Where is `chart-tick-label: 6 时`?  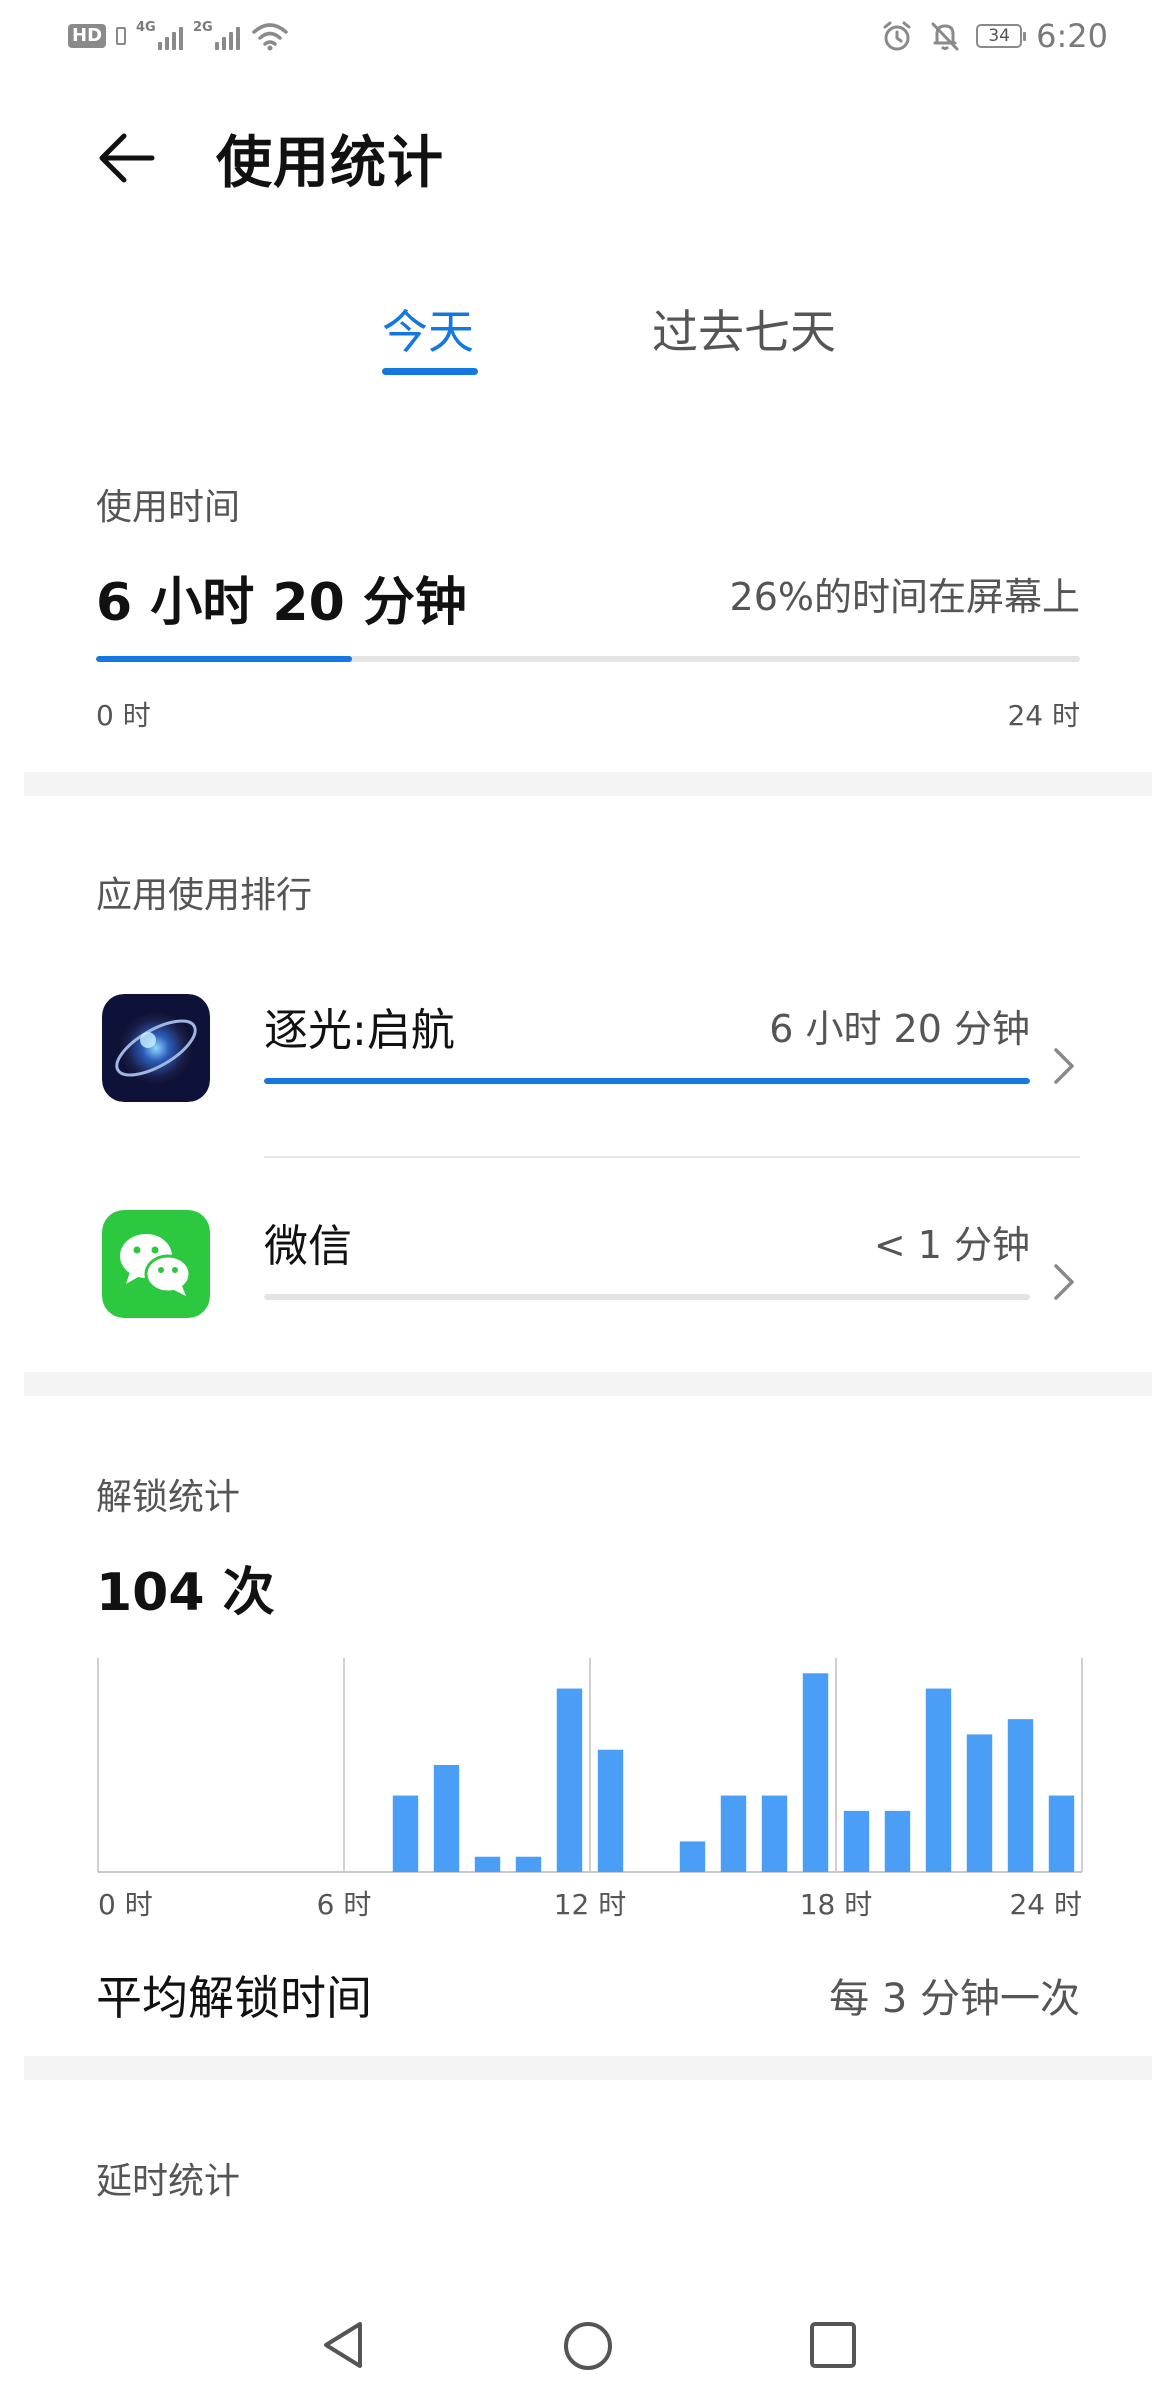 chart-tick-label: 6 时 is located at coordinates (344, 1904).